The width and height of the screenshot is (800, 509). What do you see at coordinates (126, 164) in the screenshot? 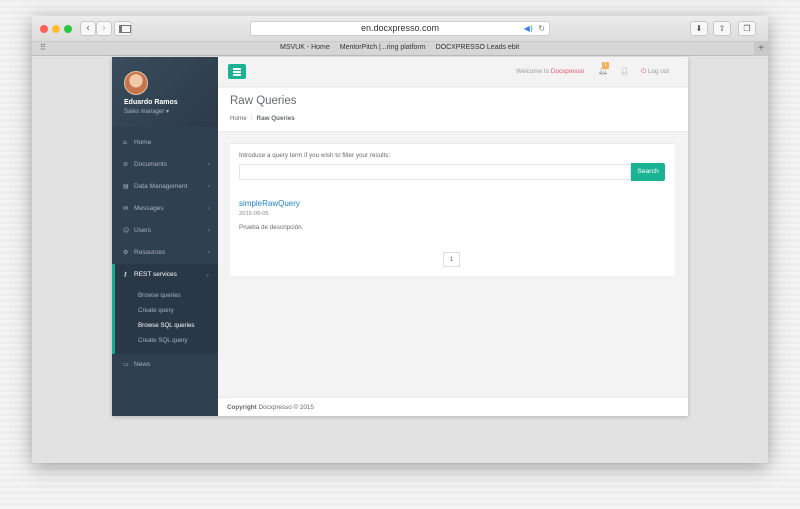
I see `documents-icon: ⊘` at bounding box center [126, 164].